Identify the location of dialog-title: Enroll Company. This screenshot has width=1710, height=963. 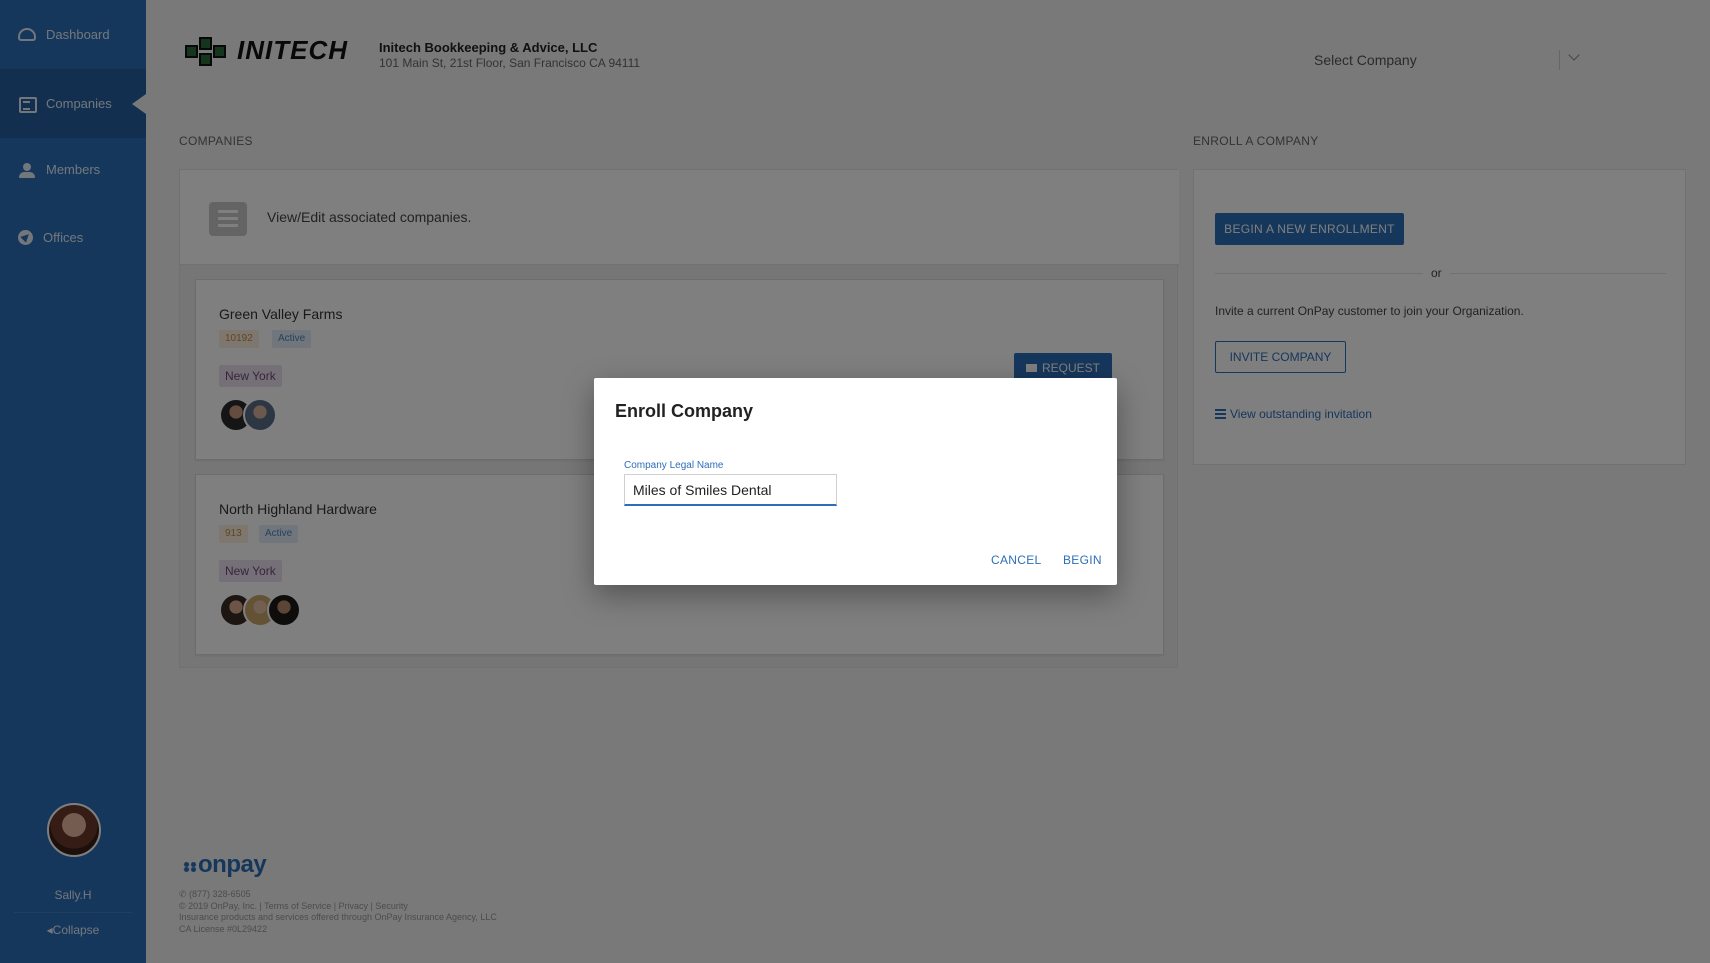
(684, 411).